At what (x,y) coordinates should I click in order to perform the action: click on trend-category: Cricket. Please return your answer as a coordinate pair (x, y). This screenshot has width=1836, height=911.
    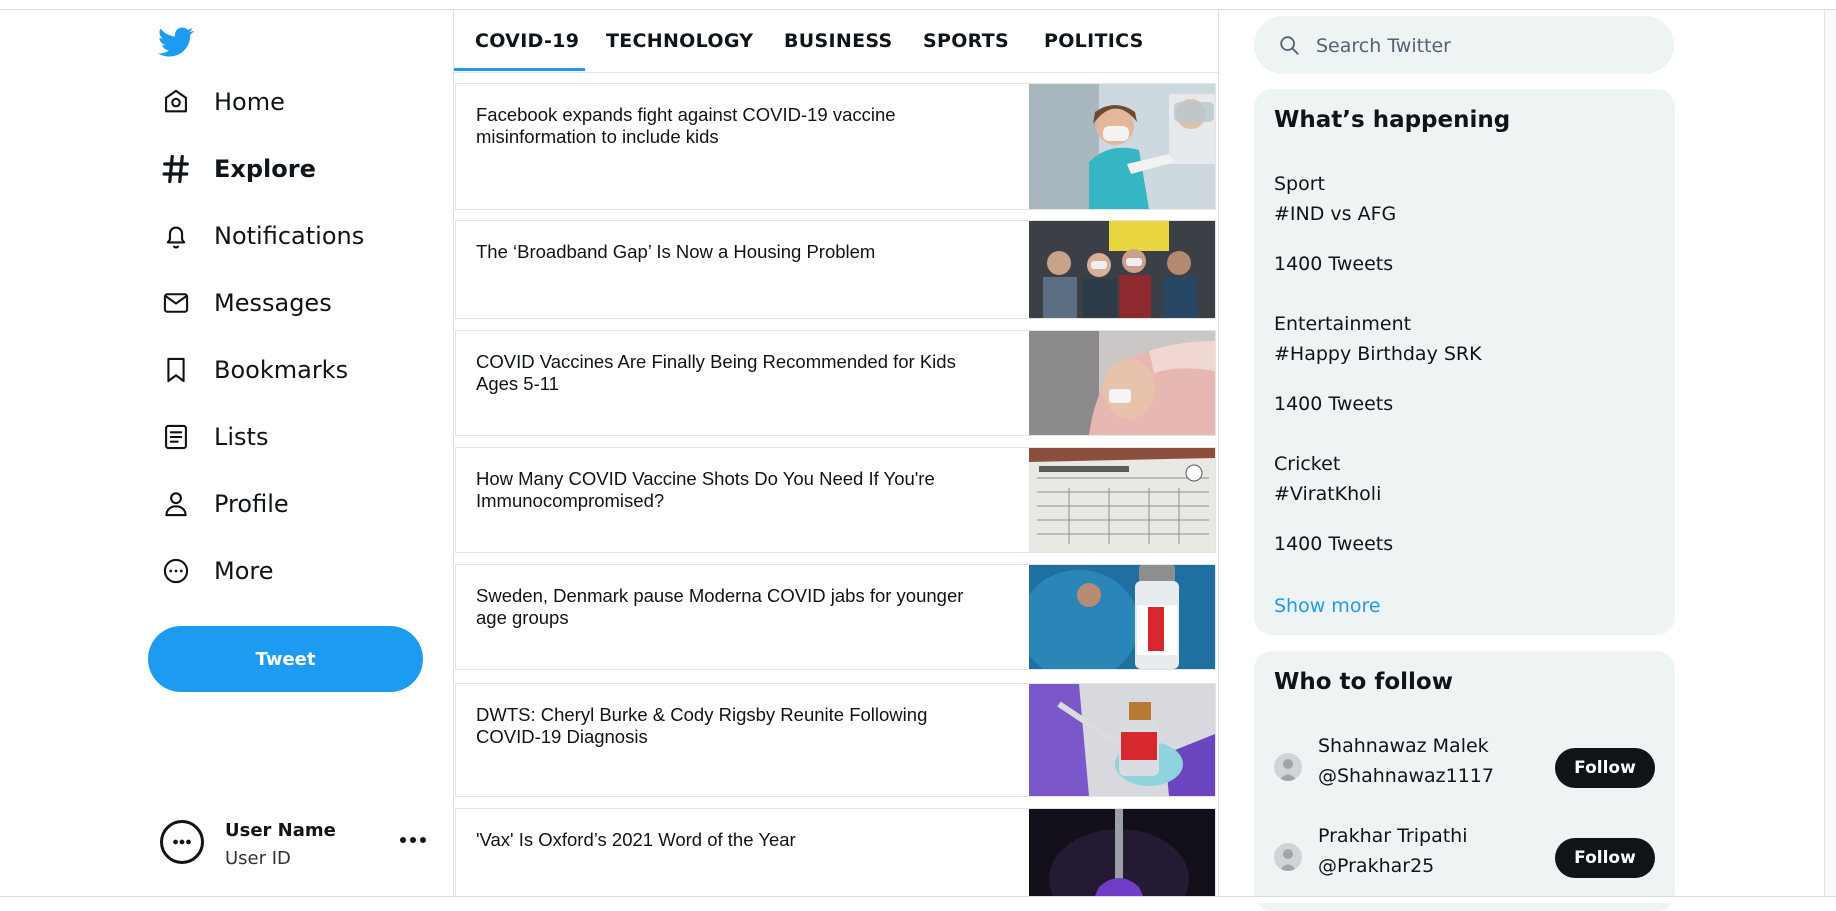
    Looking at the image, I should click on (1307, 464).